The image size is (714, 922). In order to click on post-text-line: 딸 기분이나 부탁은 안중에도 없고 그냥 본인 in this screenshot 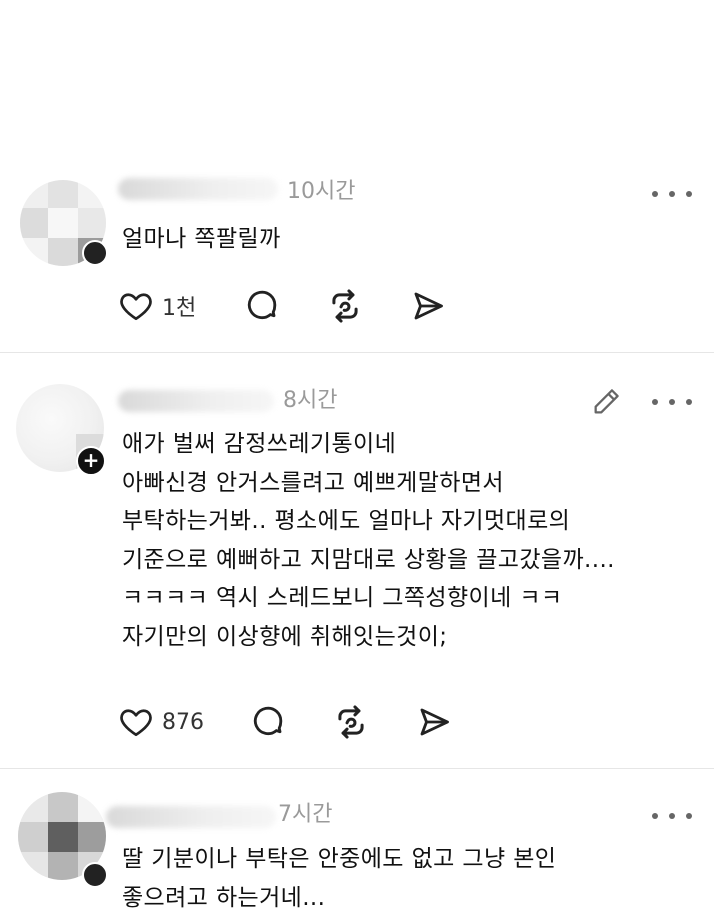, I will do `click(339, 859)`.